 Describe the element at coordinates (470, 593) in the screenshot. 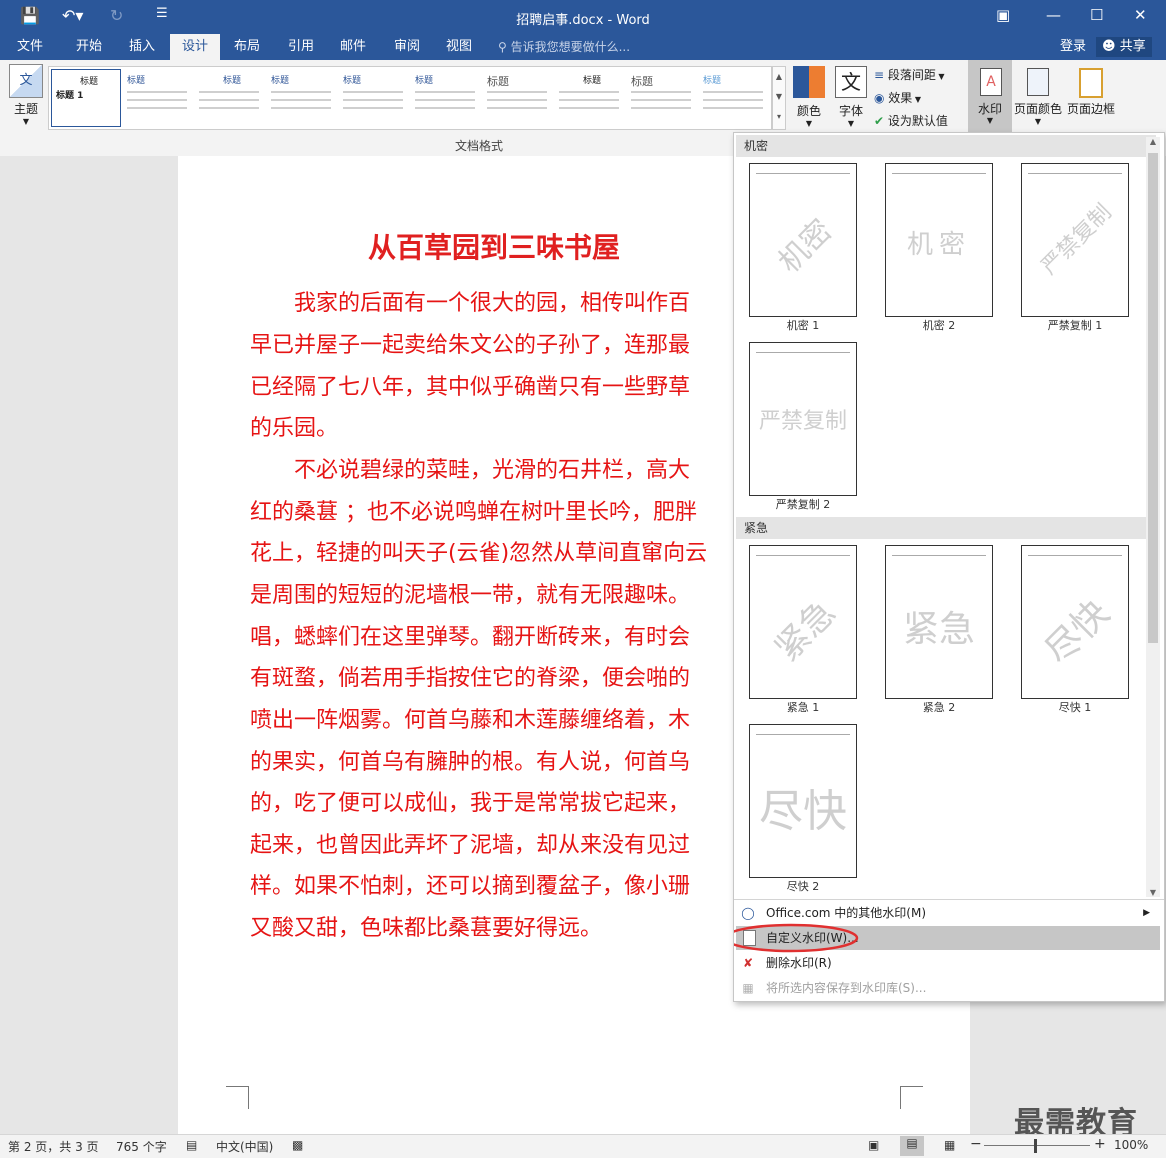

I see `document-line: 是周围的短短的泥墙根一带，就有无限趣味。` at that location.